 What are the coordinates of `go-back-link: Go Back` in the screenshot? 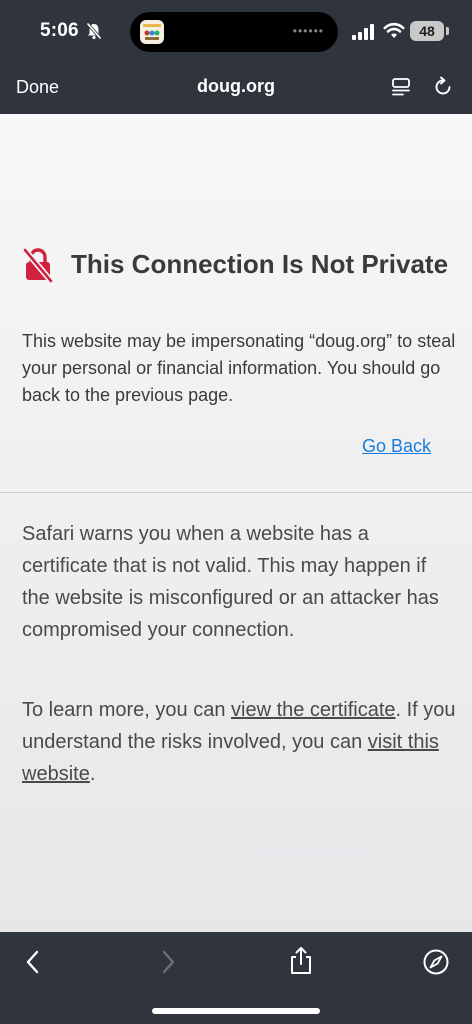 It's located at (396, 446).